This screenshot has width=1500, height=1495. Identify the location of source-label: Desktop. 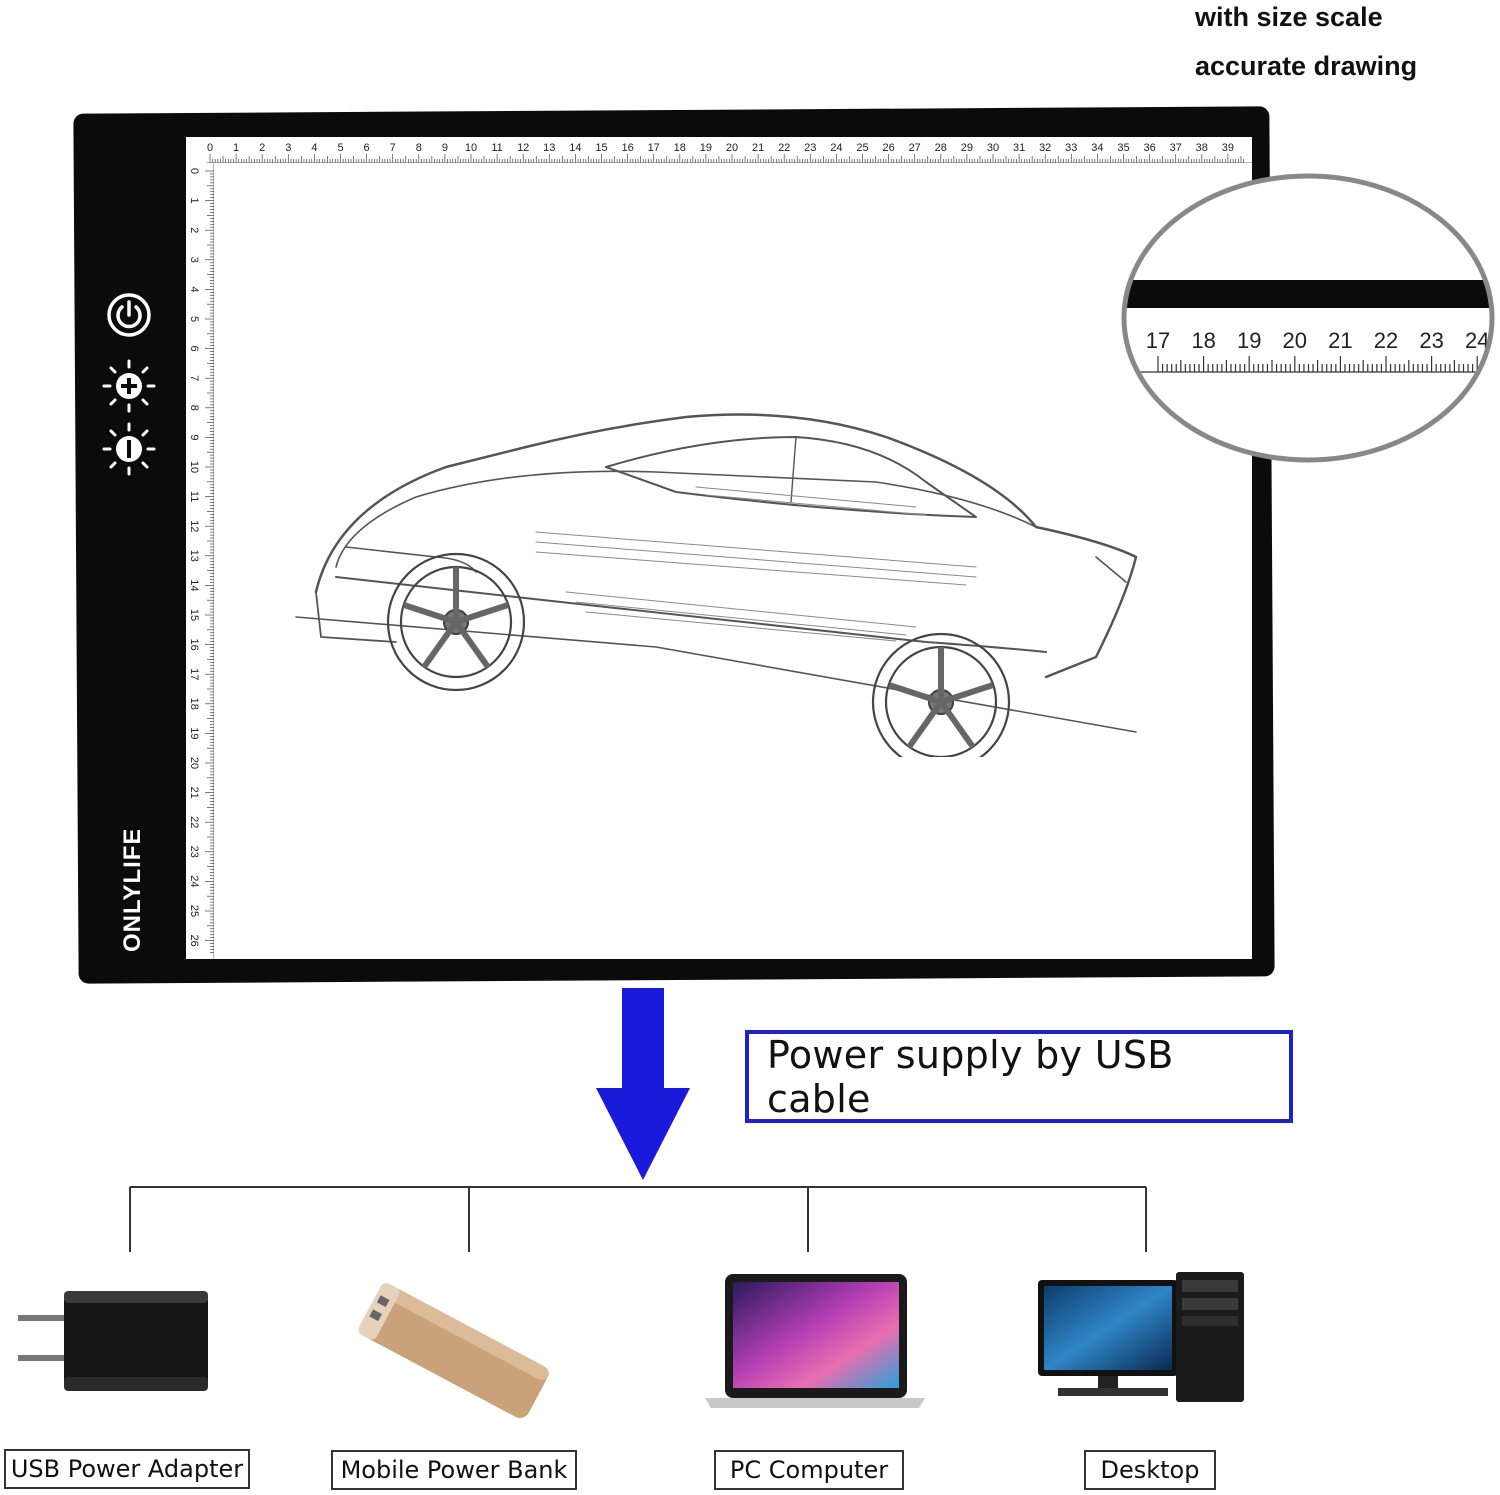
(1150, 1470).